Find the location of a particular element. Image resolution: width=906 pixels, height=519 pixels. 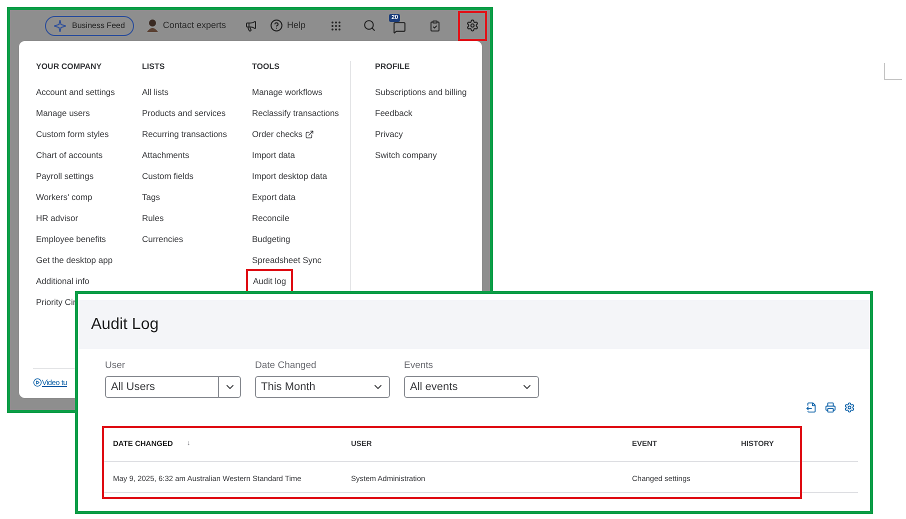

menu-item: Feedback is located at coordinates (393, 113).